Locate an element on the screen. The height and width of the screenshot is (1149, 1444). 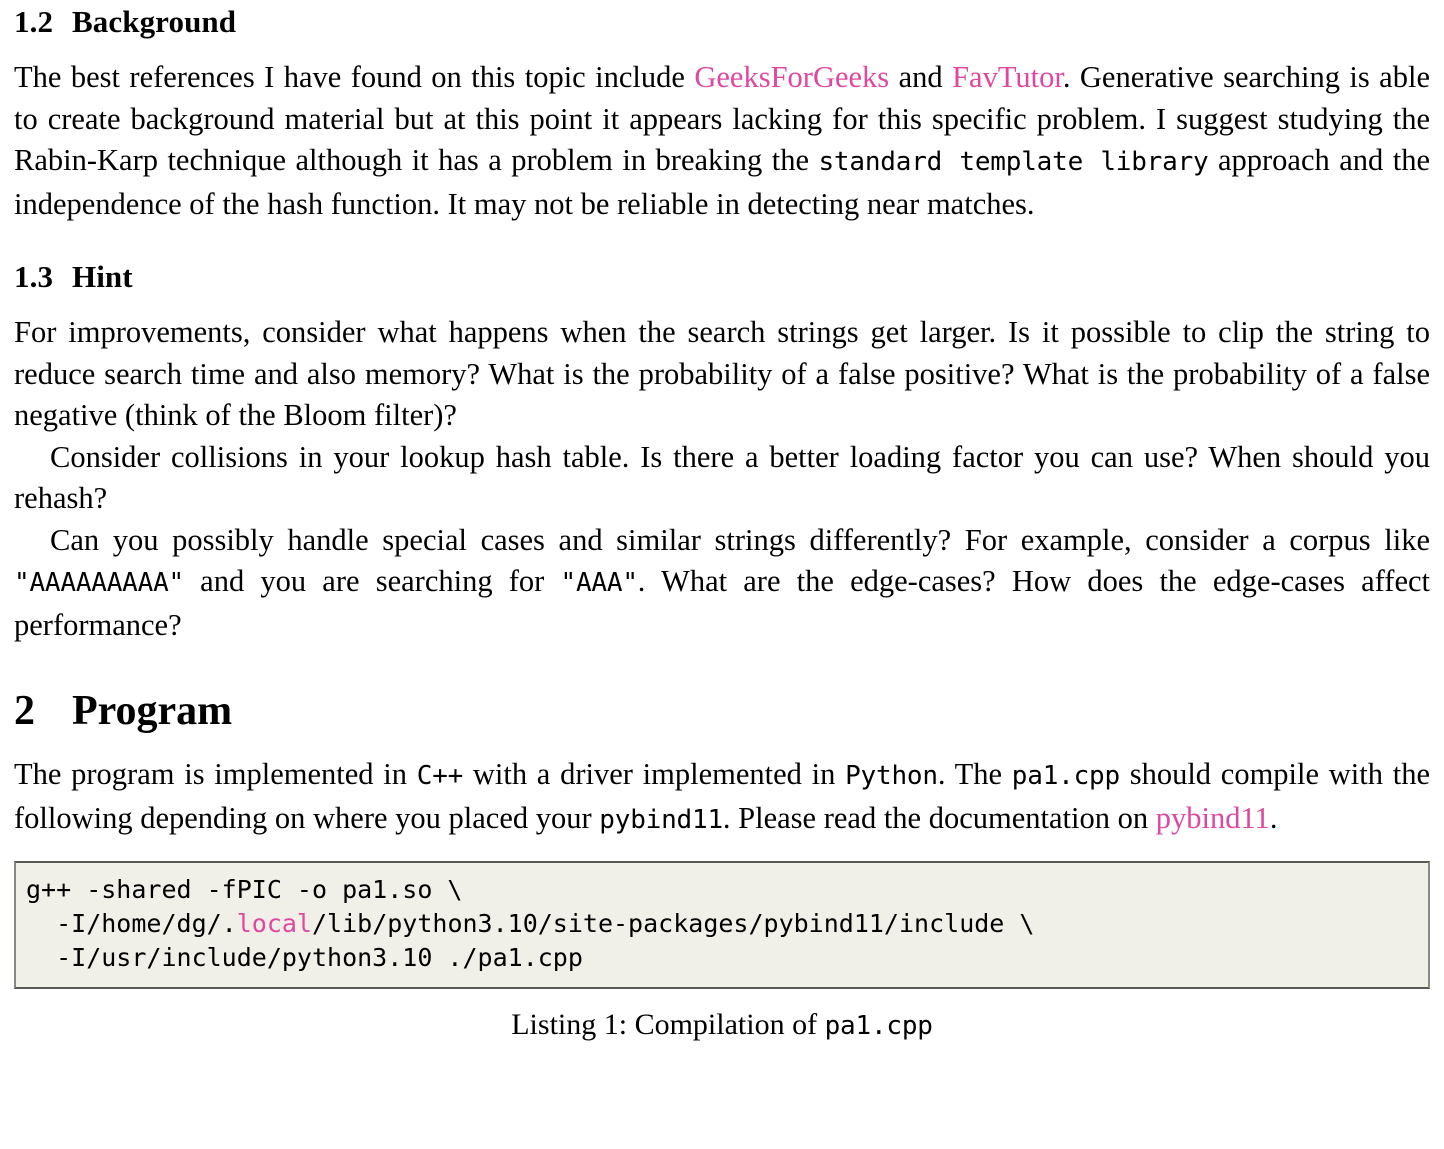
listing-line-2-keyword: local is located at coordinates (274, 923).